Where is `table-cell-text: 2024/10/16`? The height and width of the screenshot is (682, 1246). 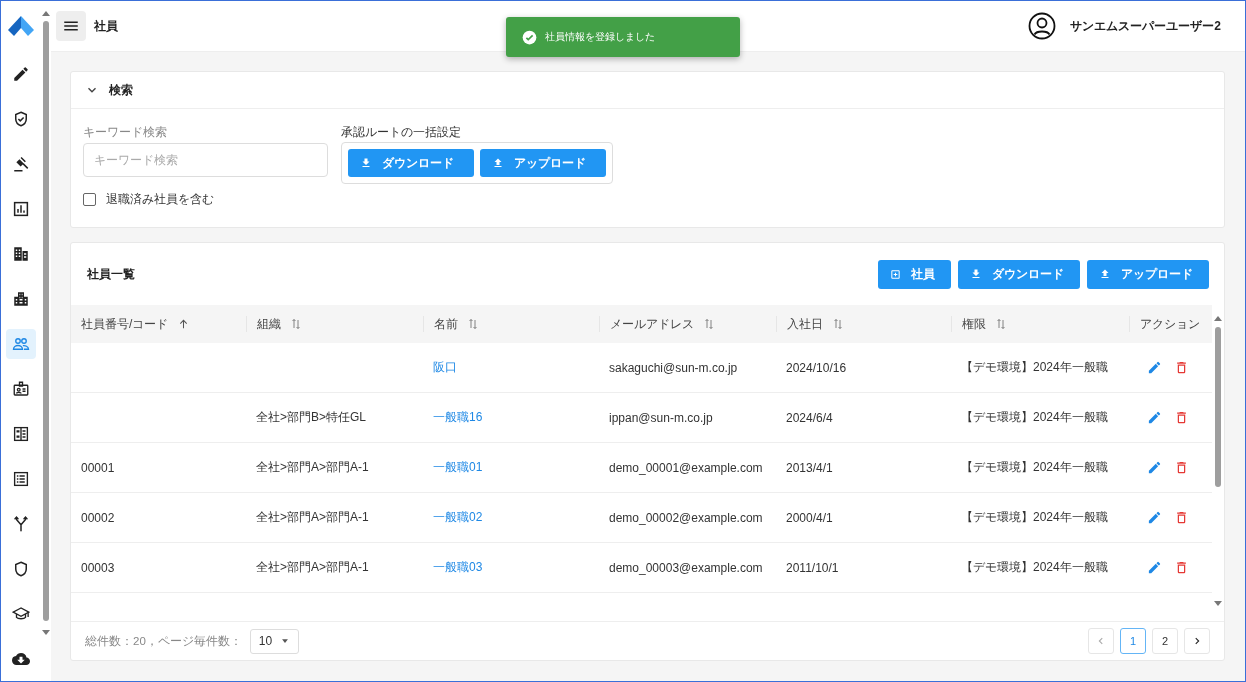 table-cell-text: 2024/10/16 is located at coordinates (816, 367).